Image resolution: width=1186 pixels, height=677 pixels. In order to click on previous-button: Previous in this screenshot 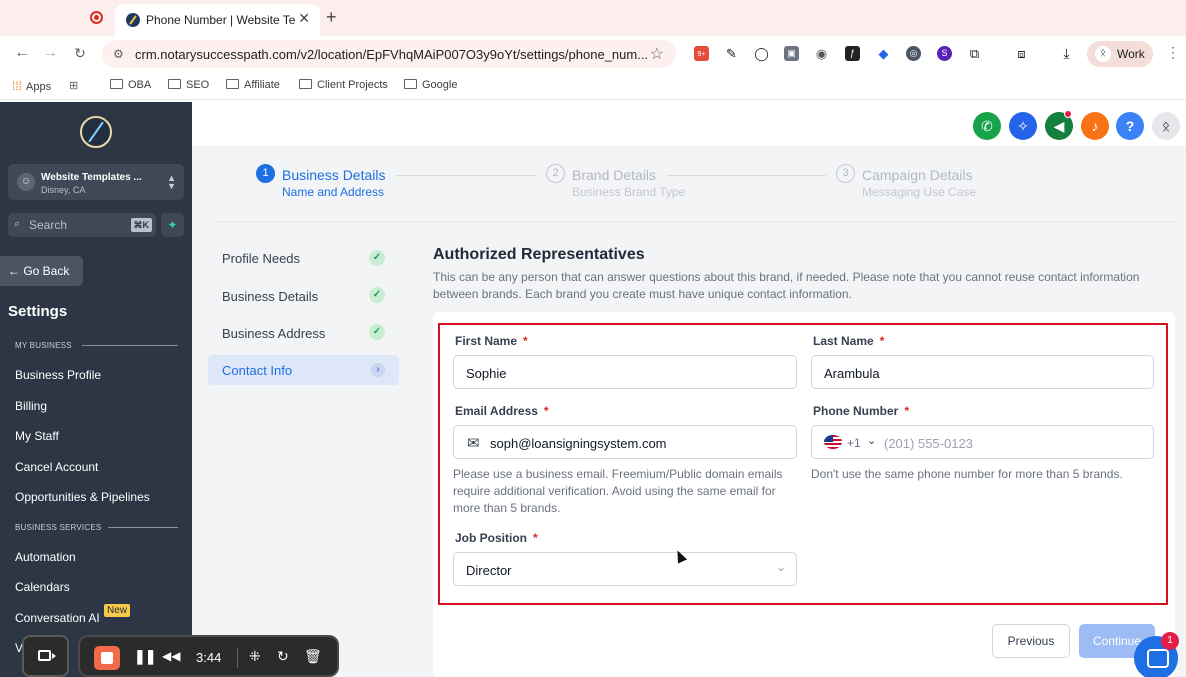, I will do `click(1031, 641)`.